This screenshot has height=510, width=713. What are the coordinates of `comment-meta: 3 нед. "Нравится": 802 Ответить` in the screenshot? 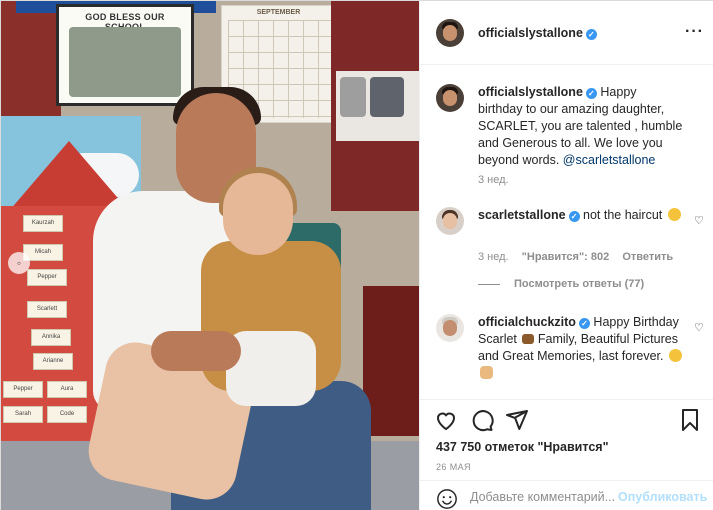 It's located at (580, 257).